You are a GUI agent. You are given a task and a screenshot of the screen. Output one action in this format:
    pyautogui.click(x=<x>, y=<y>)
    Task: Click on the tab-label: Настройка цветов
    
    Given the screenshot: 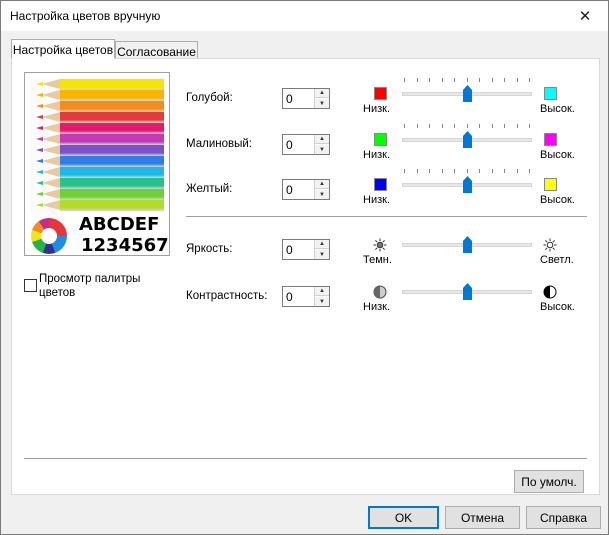 What is the action you would take?
    pyautogui.click(x=63, y=50)
    